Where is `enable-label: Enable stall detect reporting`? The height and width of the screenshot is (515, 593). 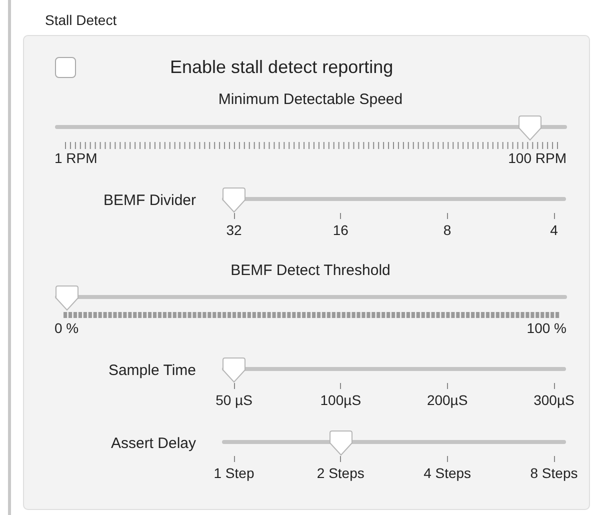
enable-label: Enable stall detect reporting is located at coordinates (282, 67).